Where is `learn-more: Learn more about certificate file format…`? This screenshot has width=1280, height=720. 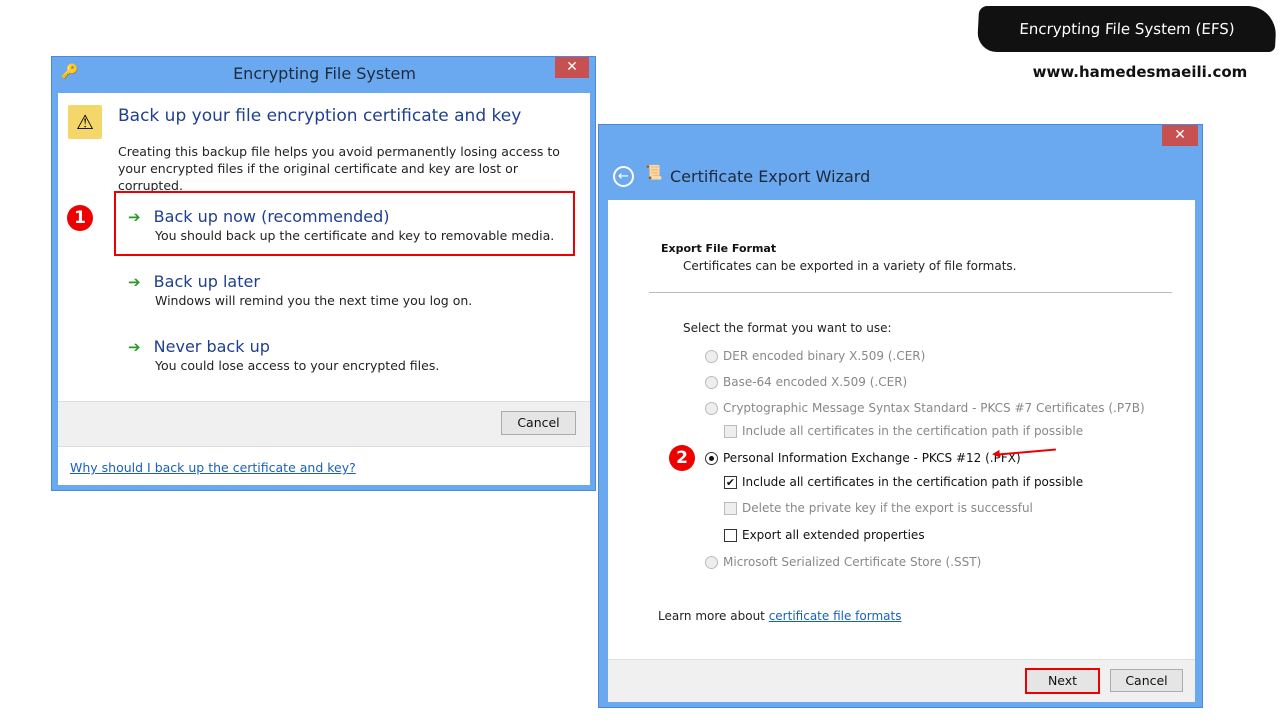
learn-more: Learn more about certificate file format… is located at coordinates (780, 616).